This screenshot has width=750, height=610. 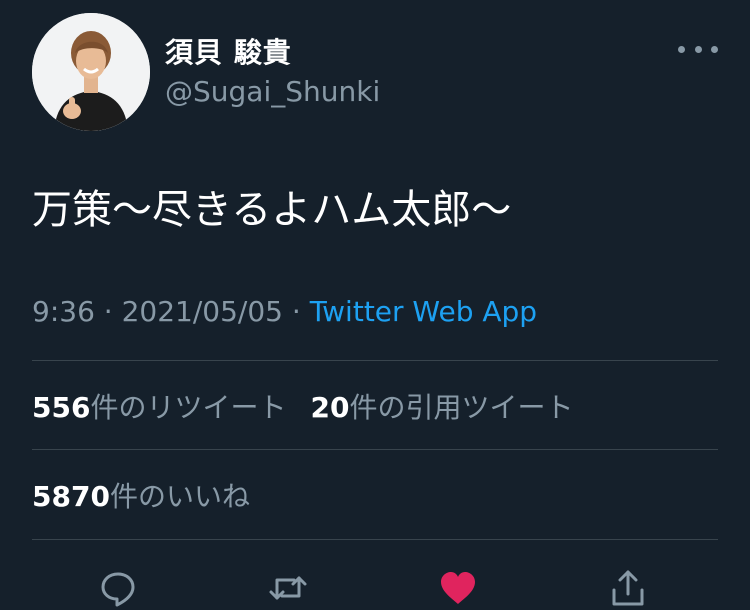 What do you see at coordinates (461, 407) in the screenshot?
I see `quote-label: 件の引用ツイート` at bounding box center [461, 407].